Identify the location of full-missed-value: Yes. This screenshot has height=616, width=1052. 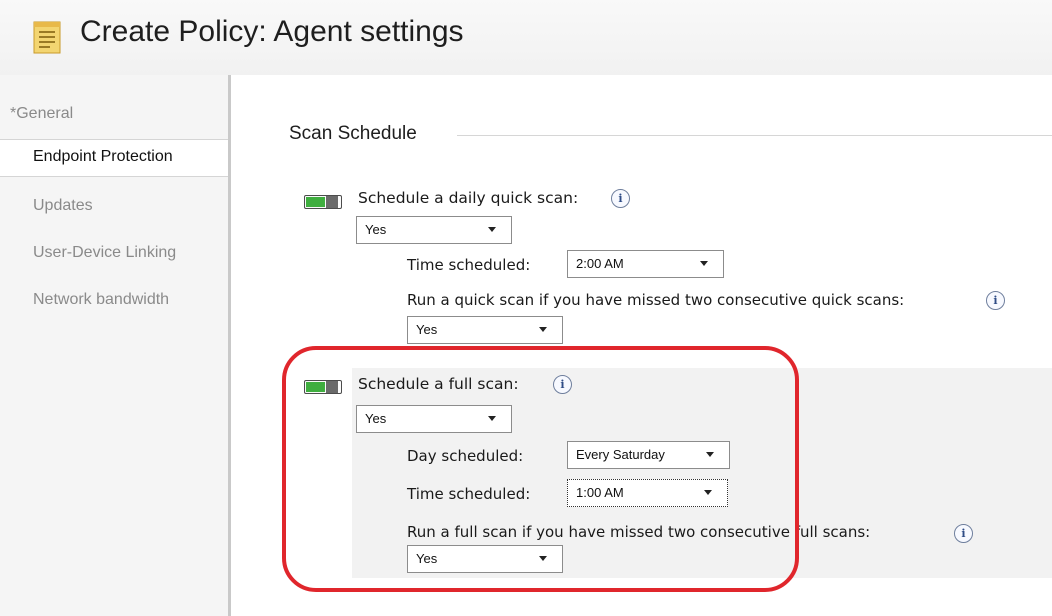
(427, 558).